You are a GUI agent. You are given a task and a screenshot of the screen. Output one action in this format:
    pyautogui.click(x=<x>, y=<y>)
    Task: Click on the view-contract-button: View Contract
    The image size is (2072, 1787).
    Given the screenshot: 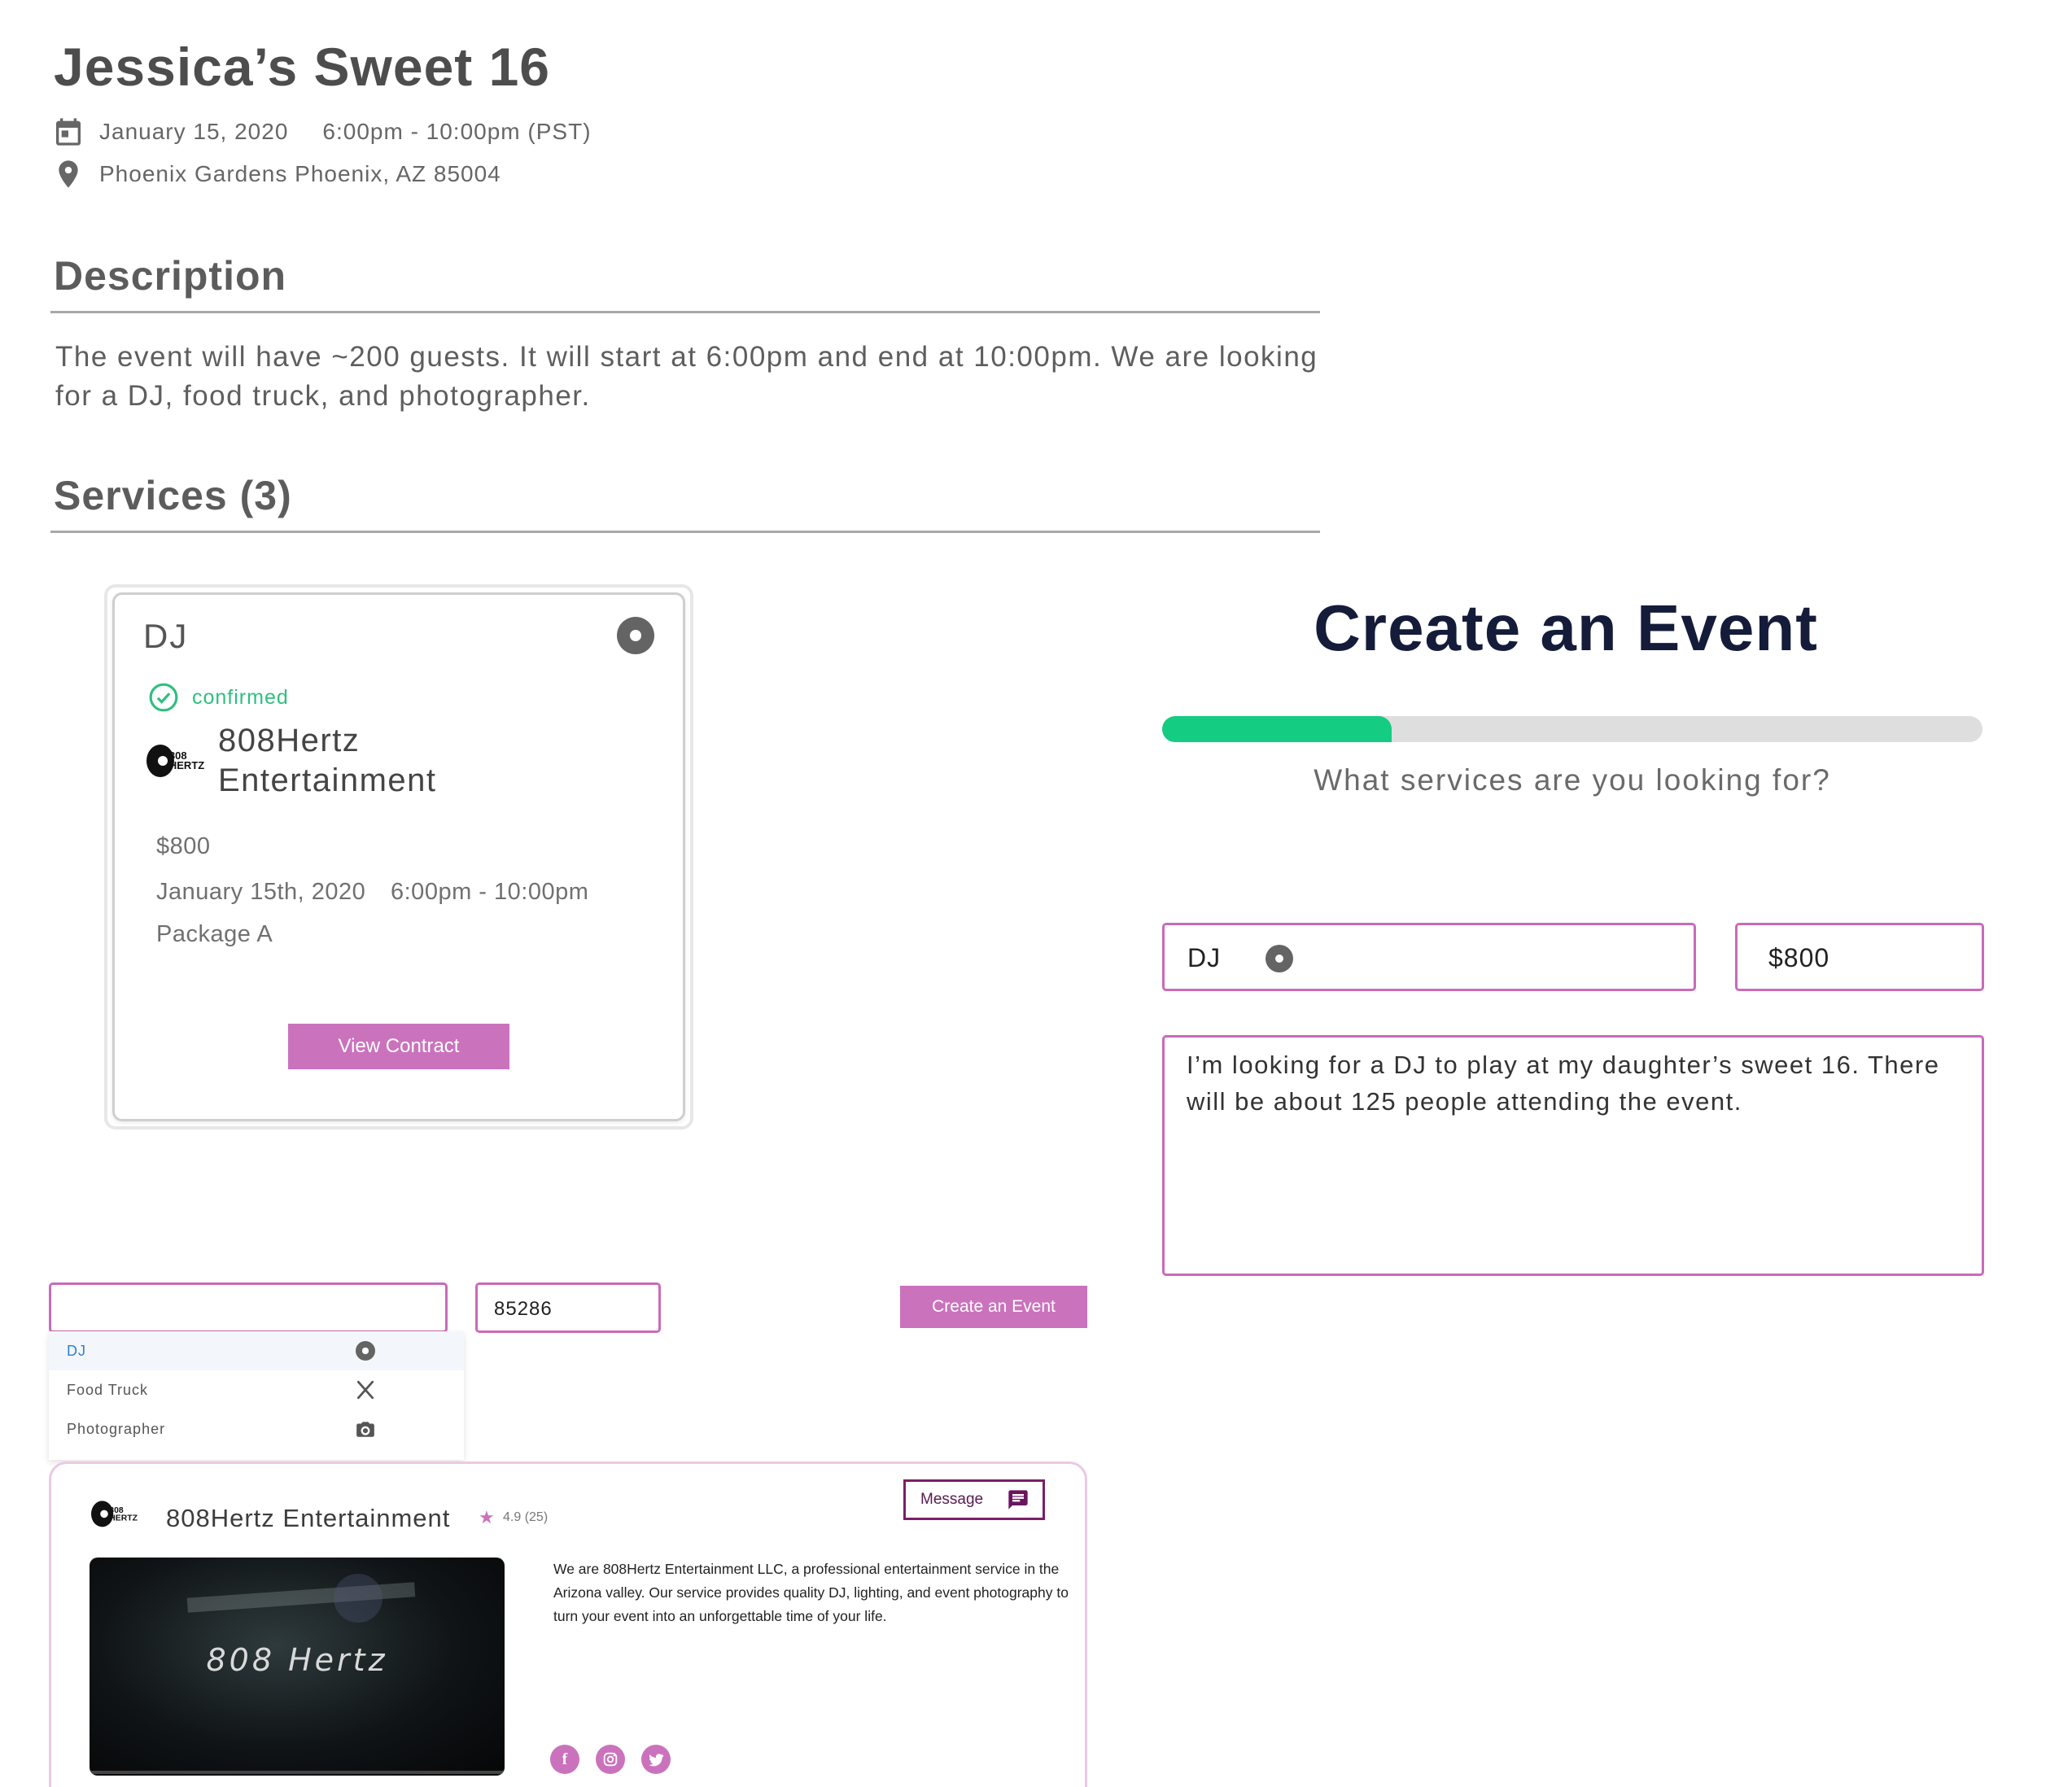 What is the action you would take?
    pyautogui.click(x=398, y=1046)
    